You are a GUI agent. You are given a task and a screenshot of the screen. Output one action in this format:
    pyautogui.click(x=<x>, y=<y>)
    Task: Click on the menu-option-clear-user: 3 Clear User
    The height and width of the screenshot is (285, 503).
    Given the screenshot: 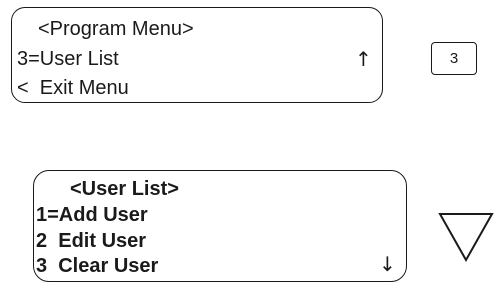 What is the action you would take?
    pyautogui.click(x=97, y=266)
    